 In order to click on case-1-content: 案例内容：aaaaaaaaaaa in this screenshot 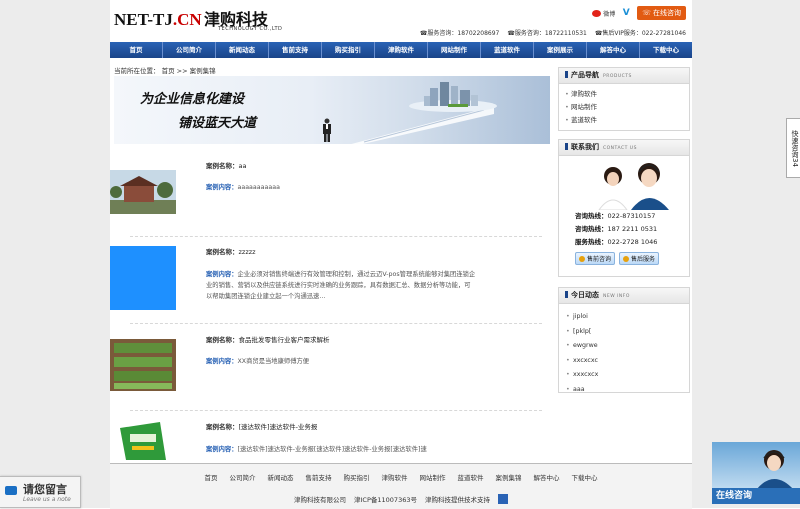, I will do `click(243, 187)`.